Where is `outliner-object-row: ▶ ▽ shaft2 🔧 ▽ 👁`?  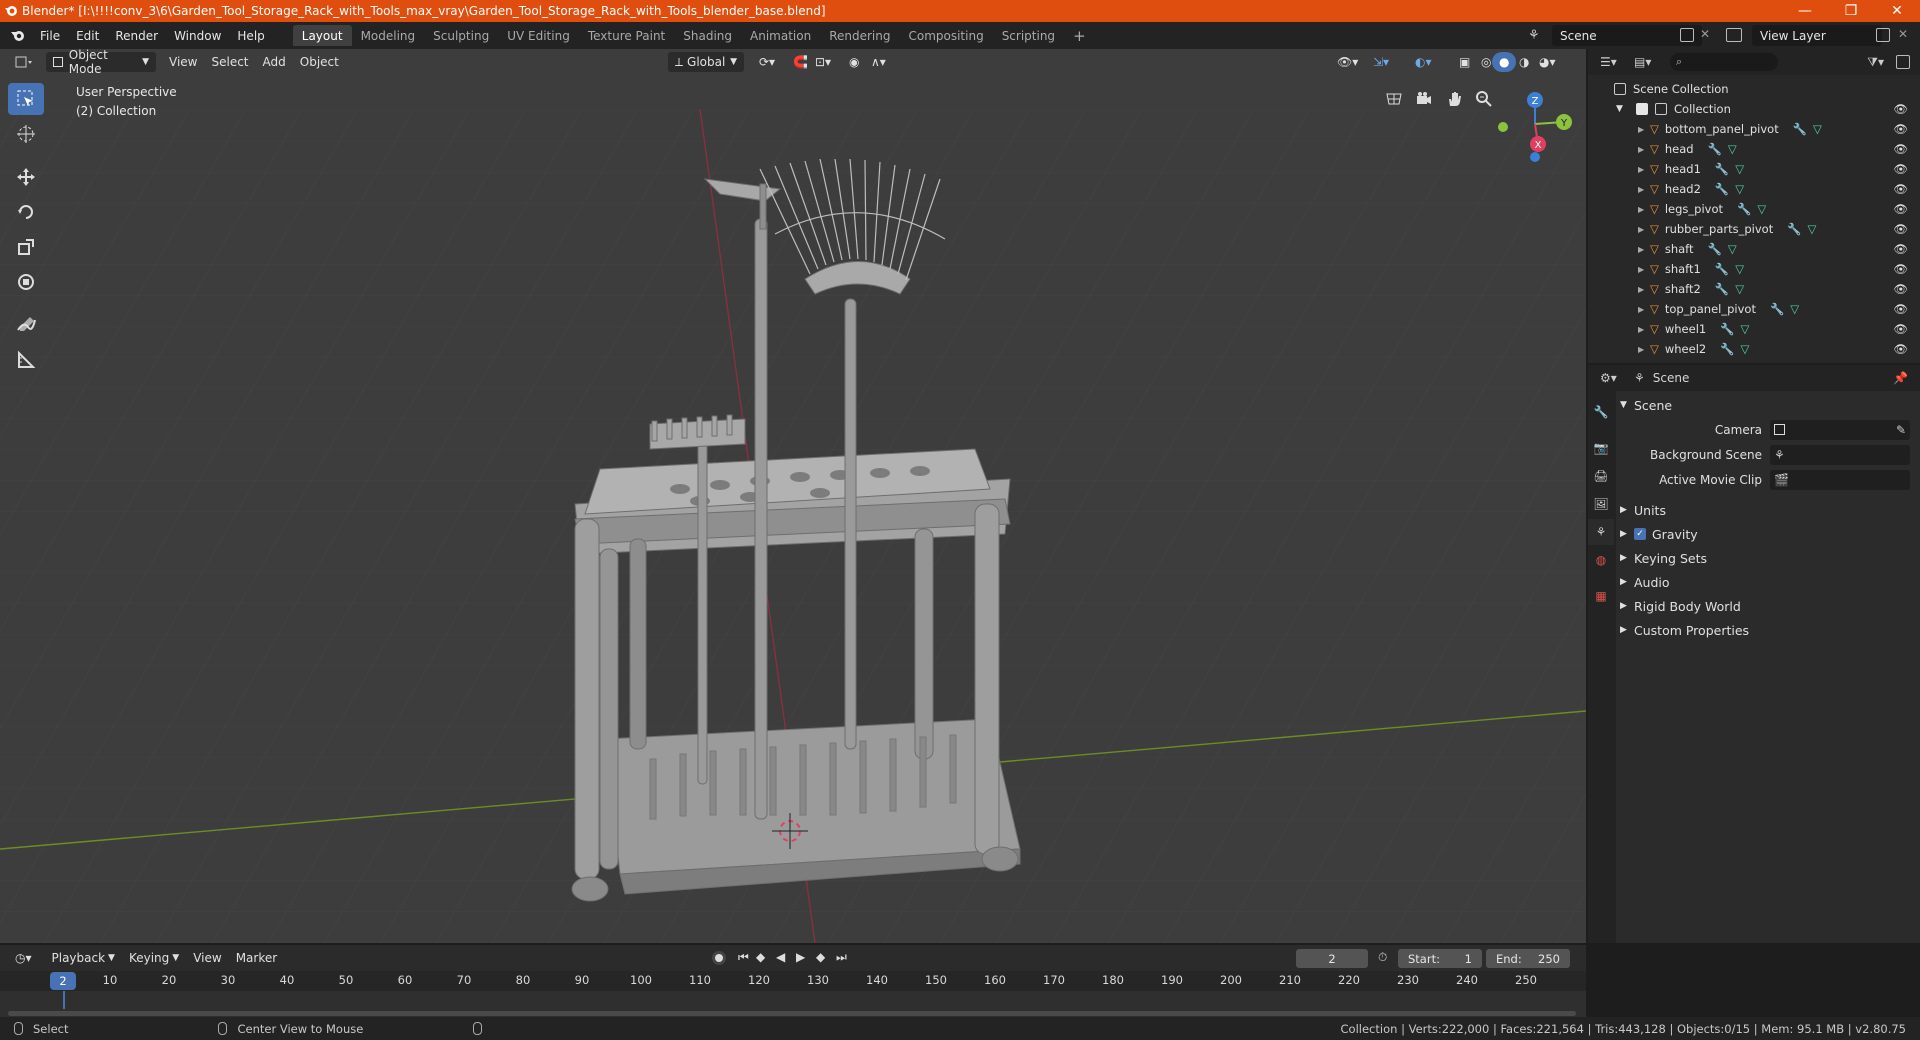
outliner-object-row: ▶ ▽ shaft2 🔧 ▽ 👁 is located at coordinates (1754, 289).